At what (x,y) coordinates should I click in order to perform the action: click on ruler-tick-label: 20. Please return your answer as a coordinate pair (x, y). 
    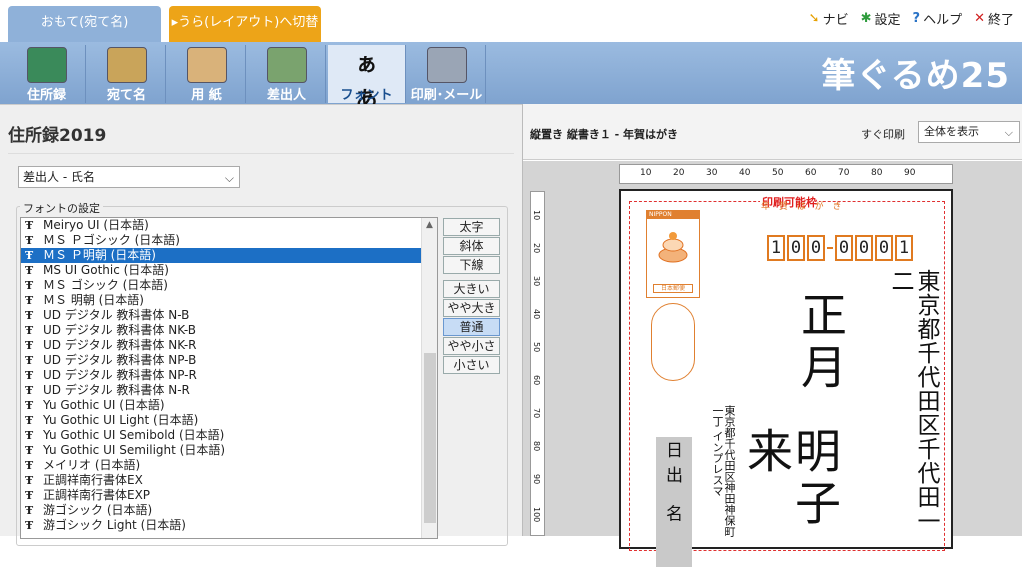
    Looking at the image, I should click on (536, 248).